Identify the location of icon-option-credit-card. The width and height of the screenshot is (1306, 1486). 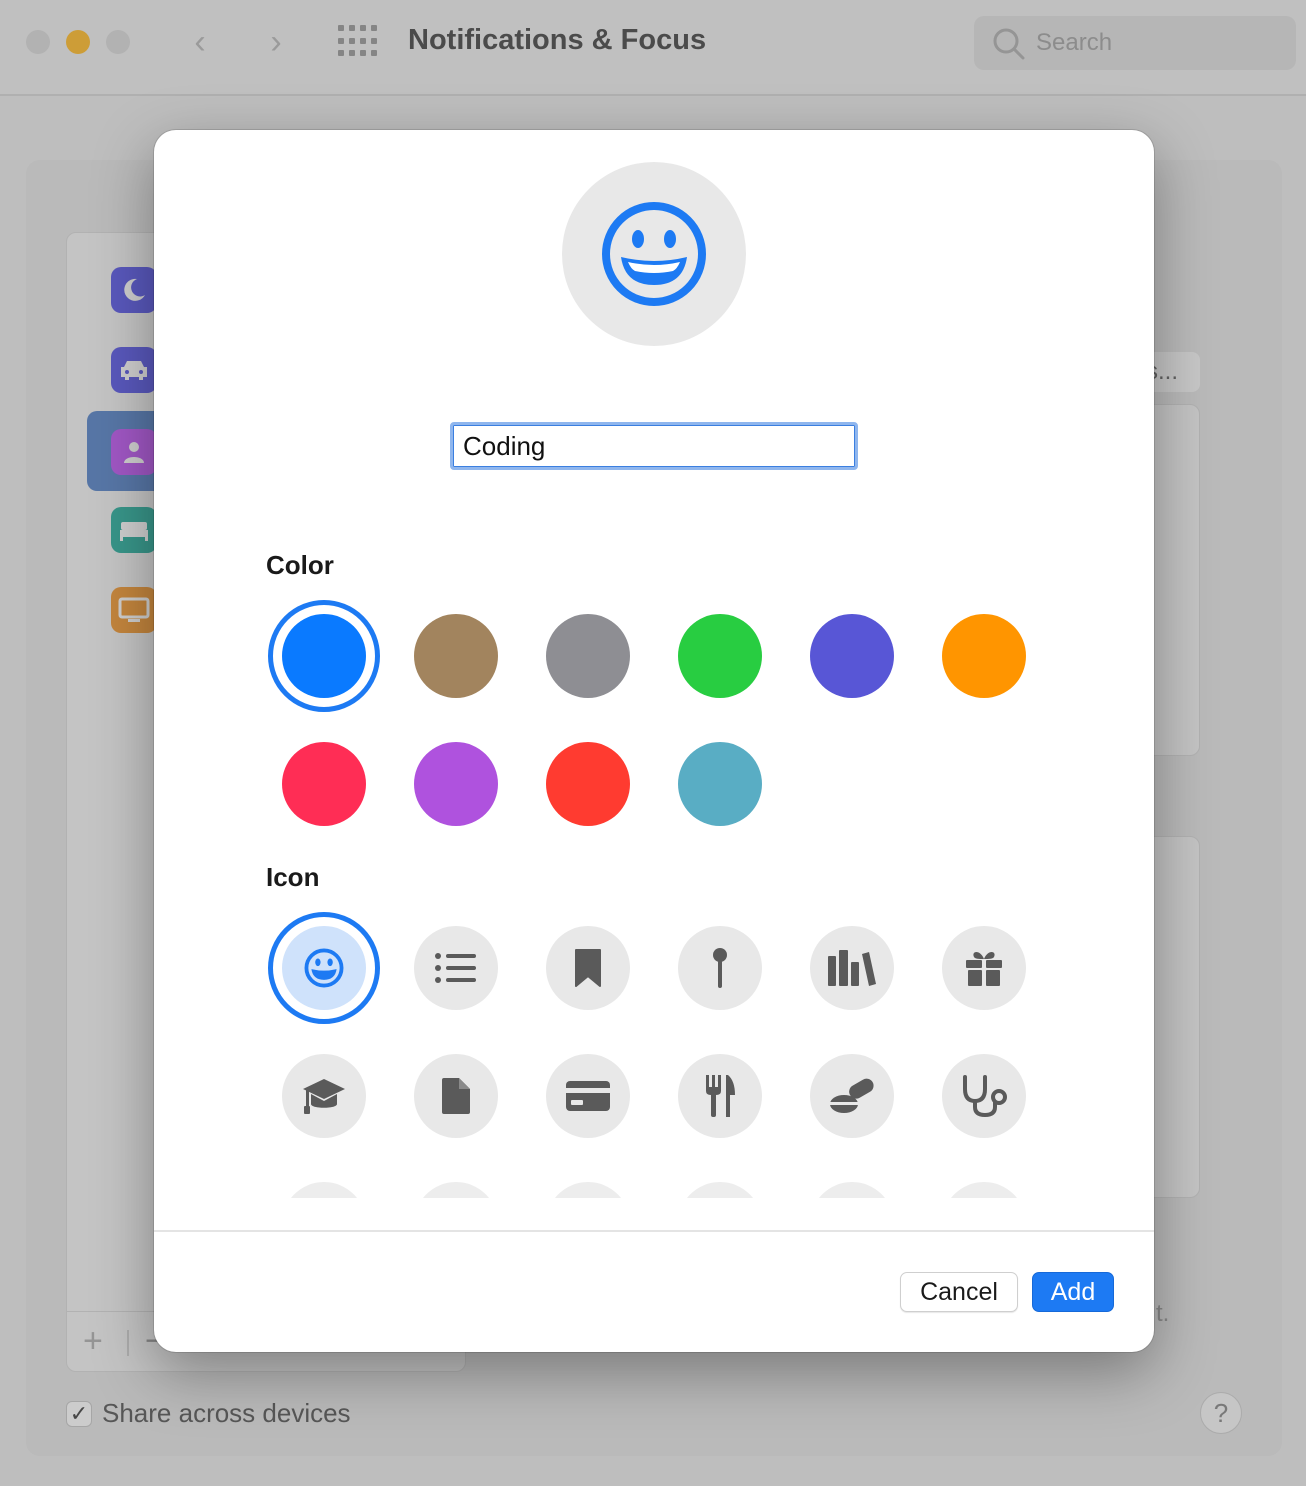
(588, 1096).